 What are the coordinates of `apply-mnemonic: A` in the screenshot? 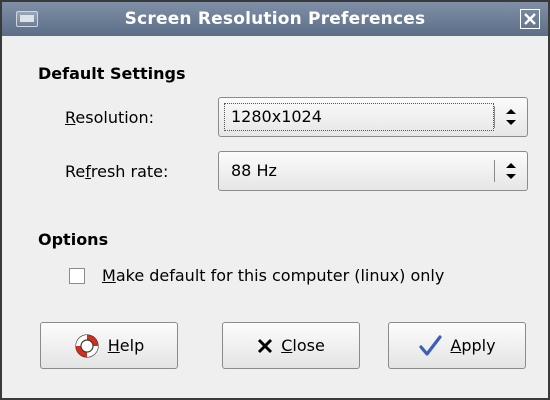 It's located at (456, 345).